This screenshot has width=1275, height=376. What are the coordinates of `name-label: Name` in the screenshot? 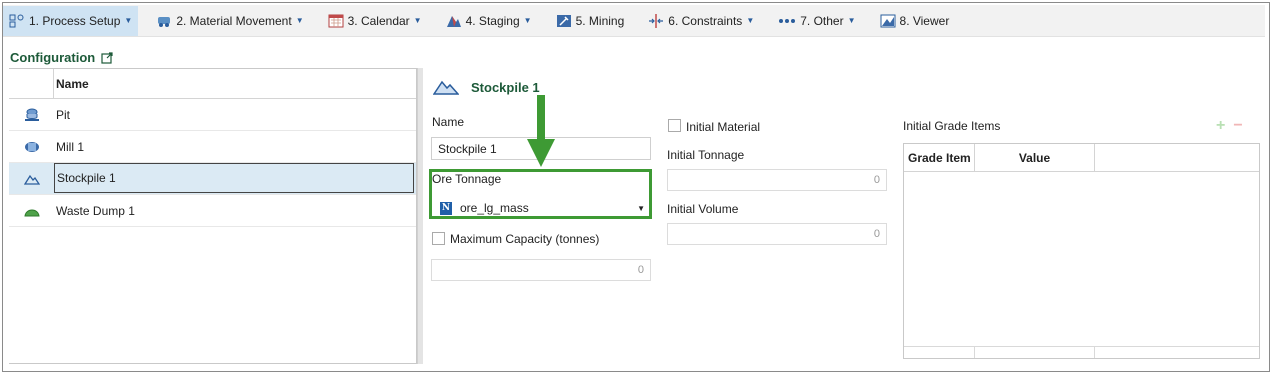 It's located at (448, 122).